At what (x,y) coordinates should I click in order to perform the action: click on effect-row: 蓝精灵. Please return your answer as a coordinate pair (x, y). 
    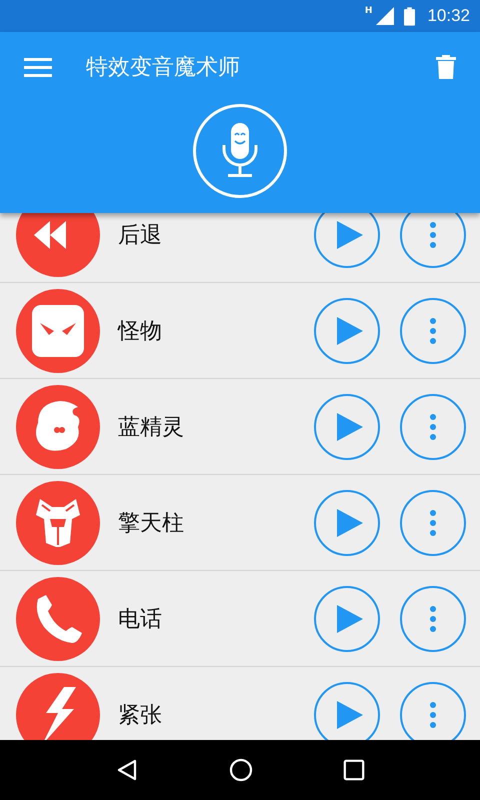
    Looking at the image, I should click on (240, 427).